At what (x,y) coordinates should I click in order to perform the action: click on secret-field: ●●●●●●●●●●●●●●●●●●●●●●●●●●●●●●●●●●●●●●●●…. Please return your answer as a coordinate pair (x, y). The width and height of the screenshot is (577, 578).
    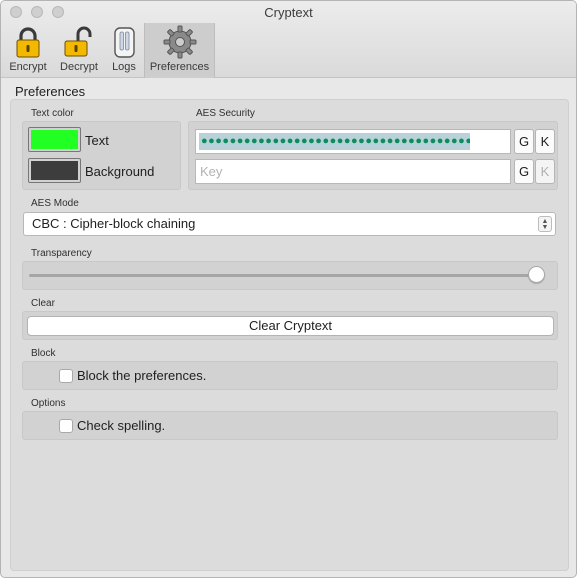
    Looking at the image, I should click on (353, 141).